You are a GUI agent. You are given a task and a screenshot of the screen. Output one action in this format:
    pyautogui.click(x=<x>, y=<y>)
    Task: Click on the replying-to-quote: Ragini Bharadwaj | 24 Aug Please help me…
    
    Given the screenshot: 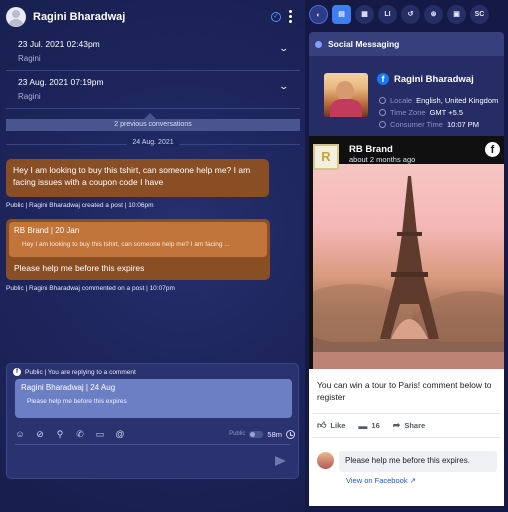 What is the action you would take?
    pyautogui.click(x=153, y=398)
    